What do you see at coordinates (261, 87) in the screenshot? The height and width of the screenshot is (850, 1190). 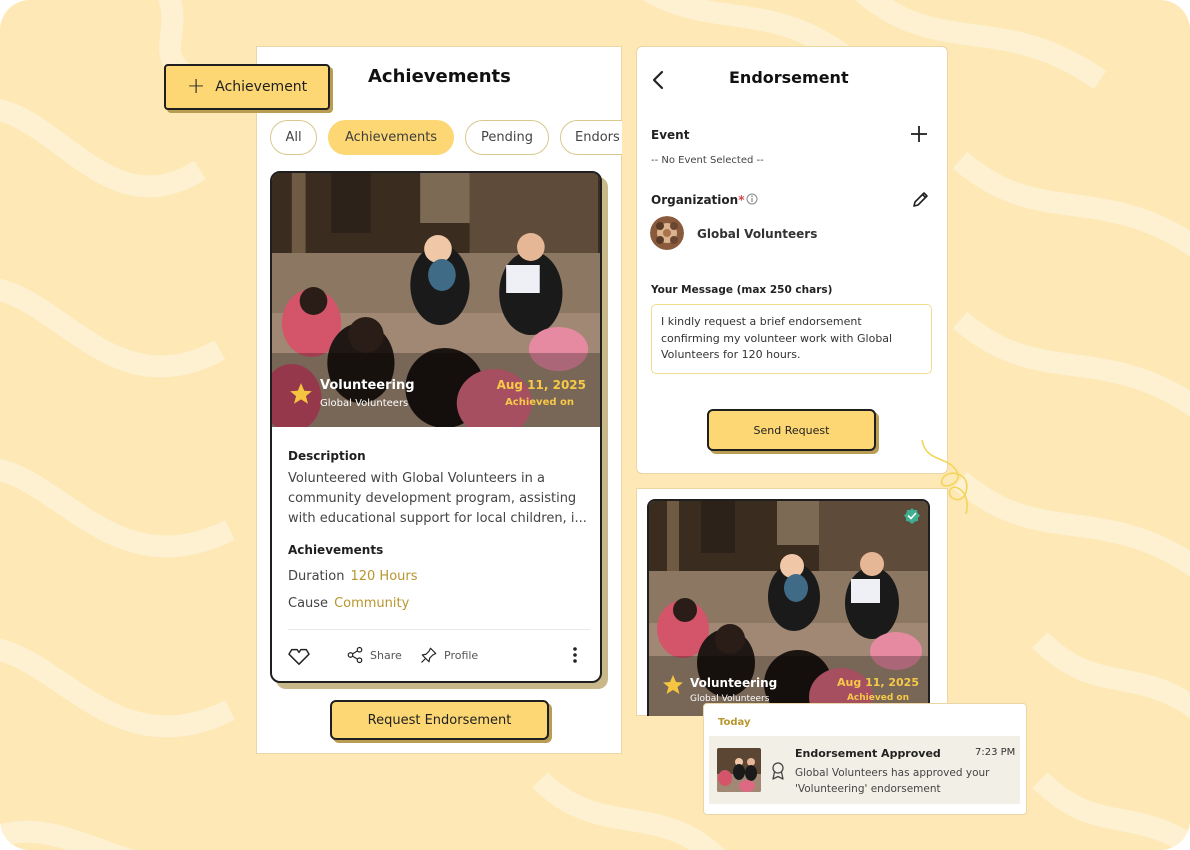 I see `add-achievement-label: Achievement` at bounding box center [261, 87].